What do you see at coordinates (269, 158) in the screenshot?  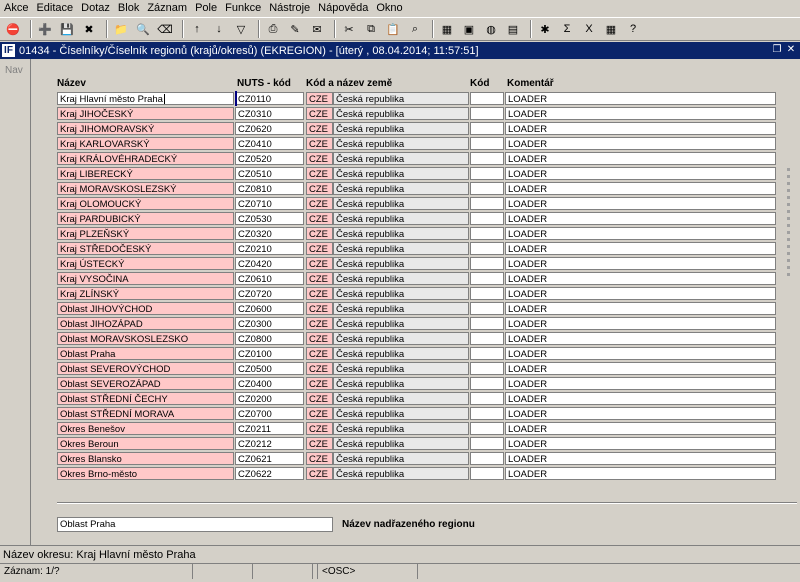 I see `nuts-code-field: CZ0520` at bounding box center [269, 158].